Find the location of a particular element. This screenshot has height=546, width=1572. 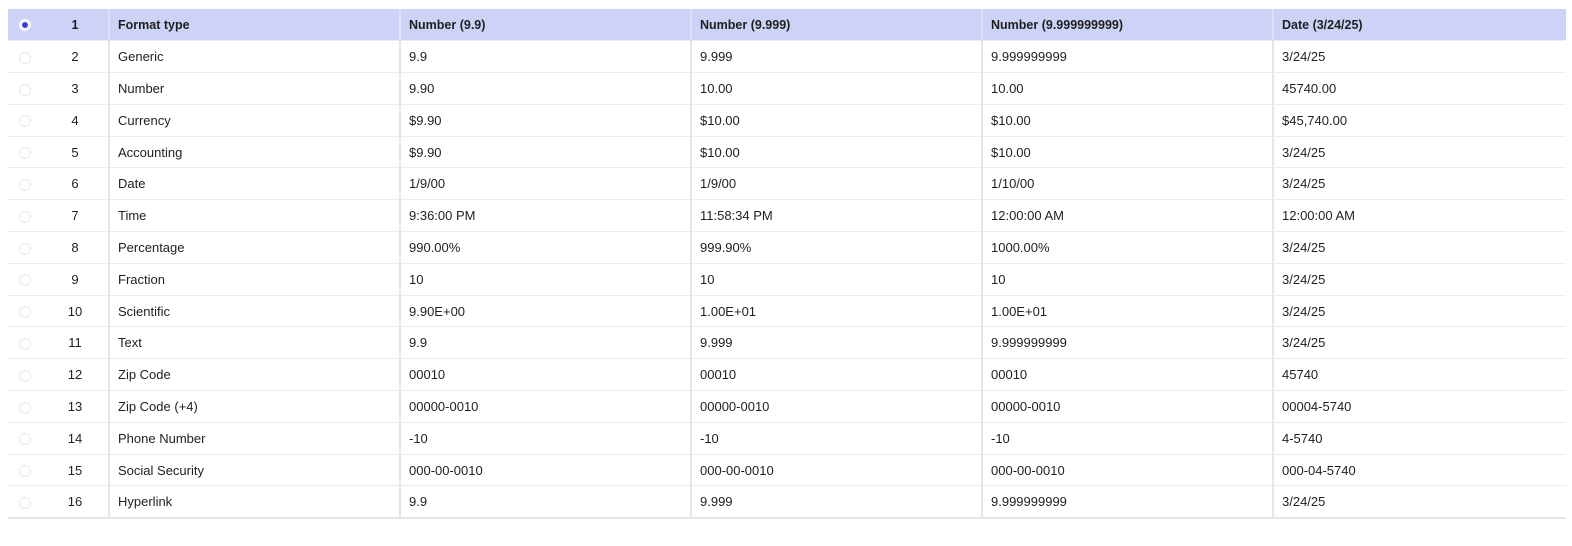

table-row: 4 Currency $9.90 $10.00 $10.00 $45,740.00 is located at coordinates (787, 120).